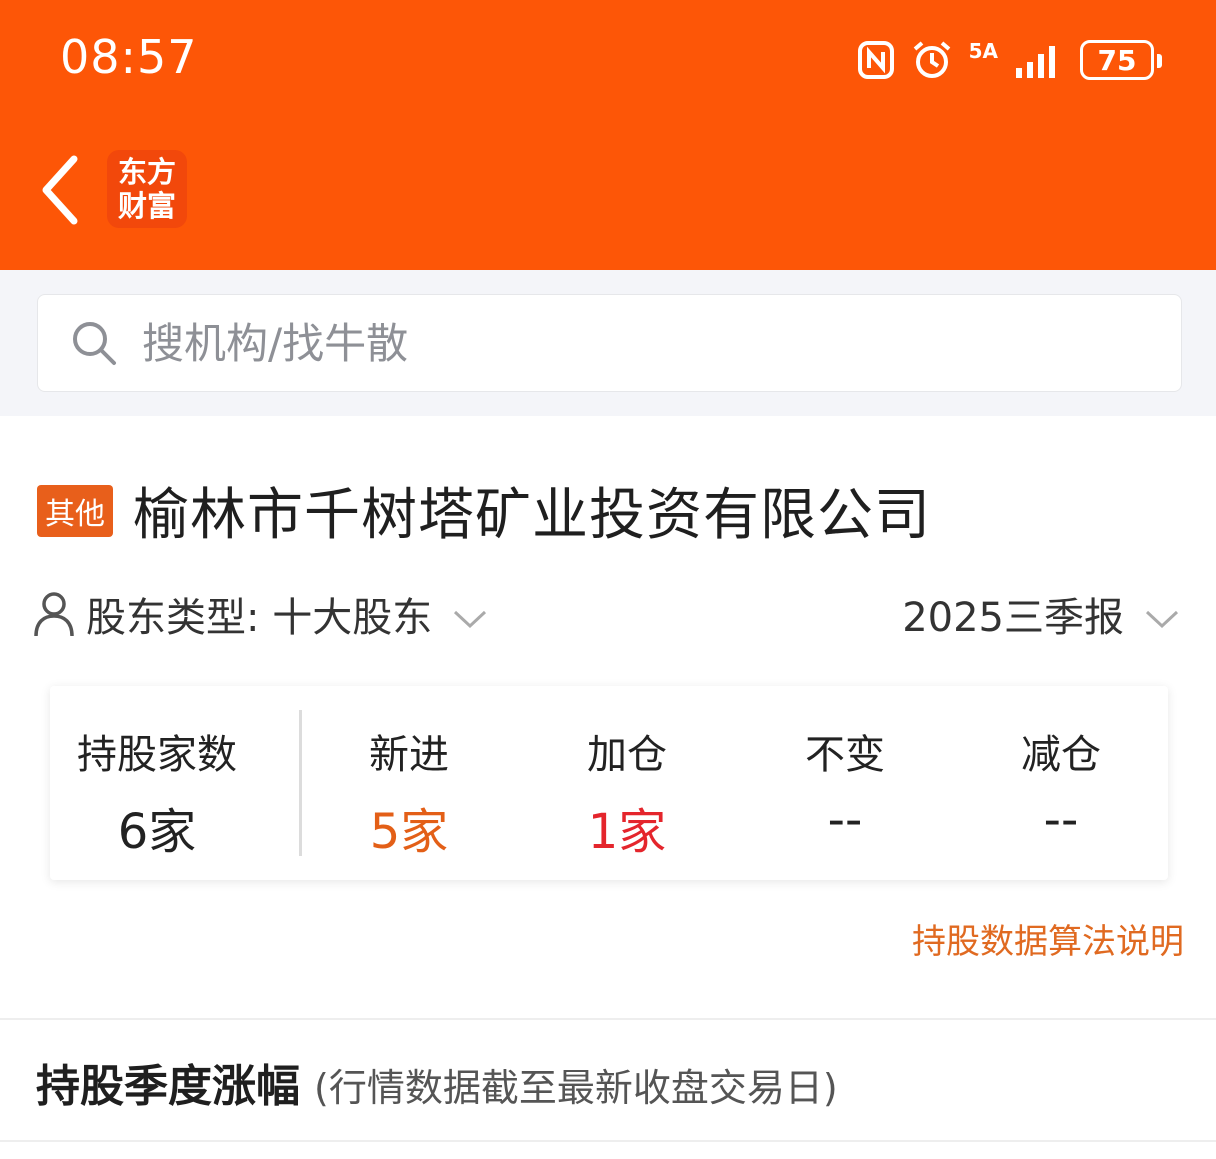 This screenshot has height=1159, width=1216. I want to click on logo-line1: 东方, so click(146, 172).